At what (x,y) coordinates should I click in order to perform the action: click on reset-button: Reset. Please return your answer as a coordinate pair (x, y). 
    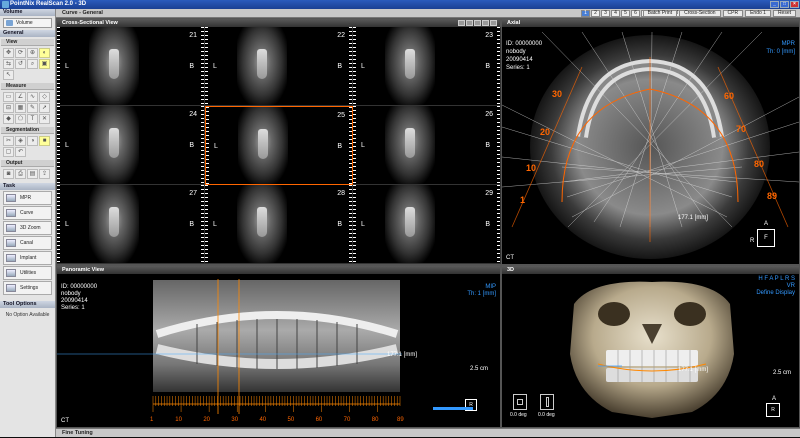
    Looking at the image, I should click on (784, 13).